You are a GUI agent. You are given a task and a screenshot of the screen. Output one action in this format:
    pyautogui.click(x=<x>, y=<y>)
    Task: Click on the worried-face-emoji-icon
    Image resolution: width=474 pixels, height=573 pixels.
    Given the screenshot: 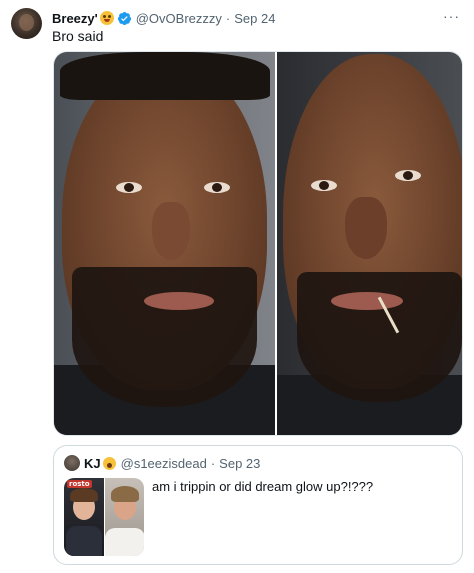 What is the action you would take?
    pyautogui.click(x=109, y=463)
    